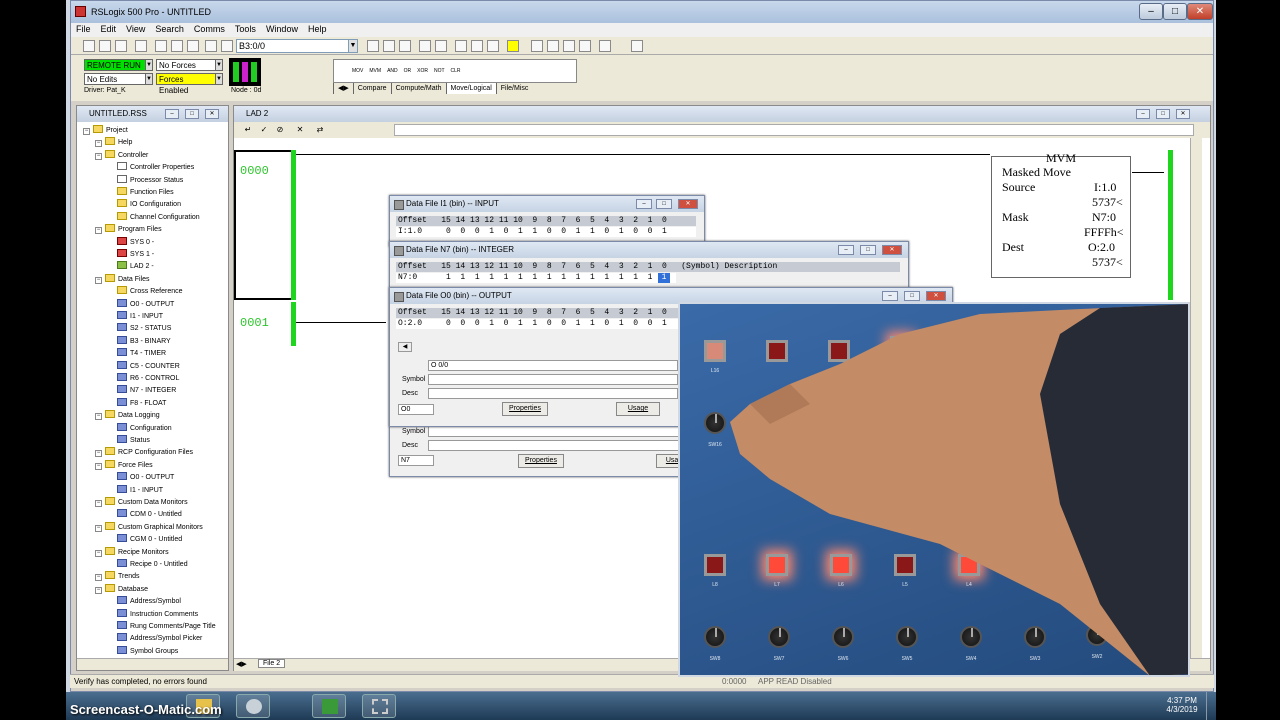 The image size is (1280, 720). I want to click on tree-item: T4 - TIMER, so click(136, 353).